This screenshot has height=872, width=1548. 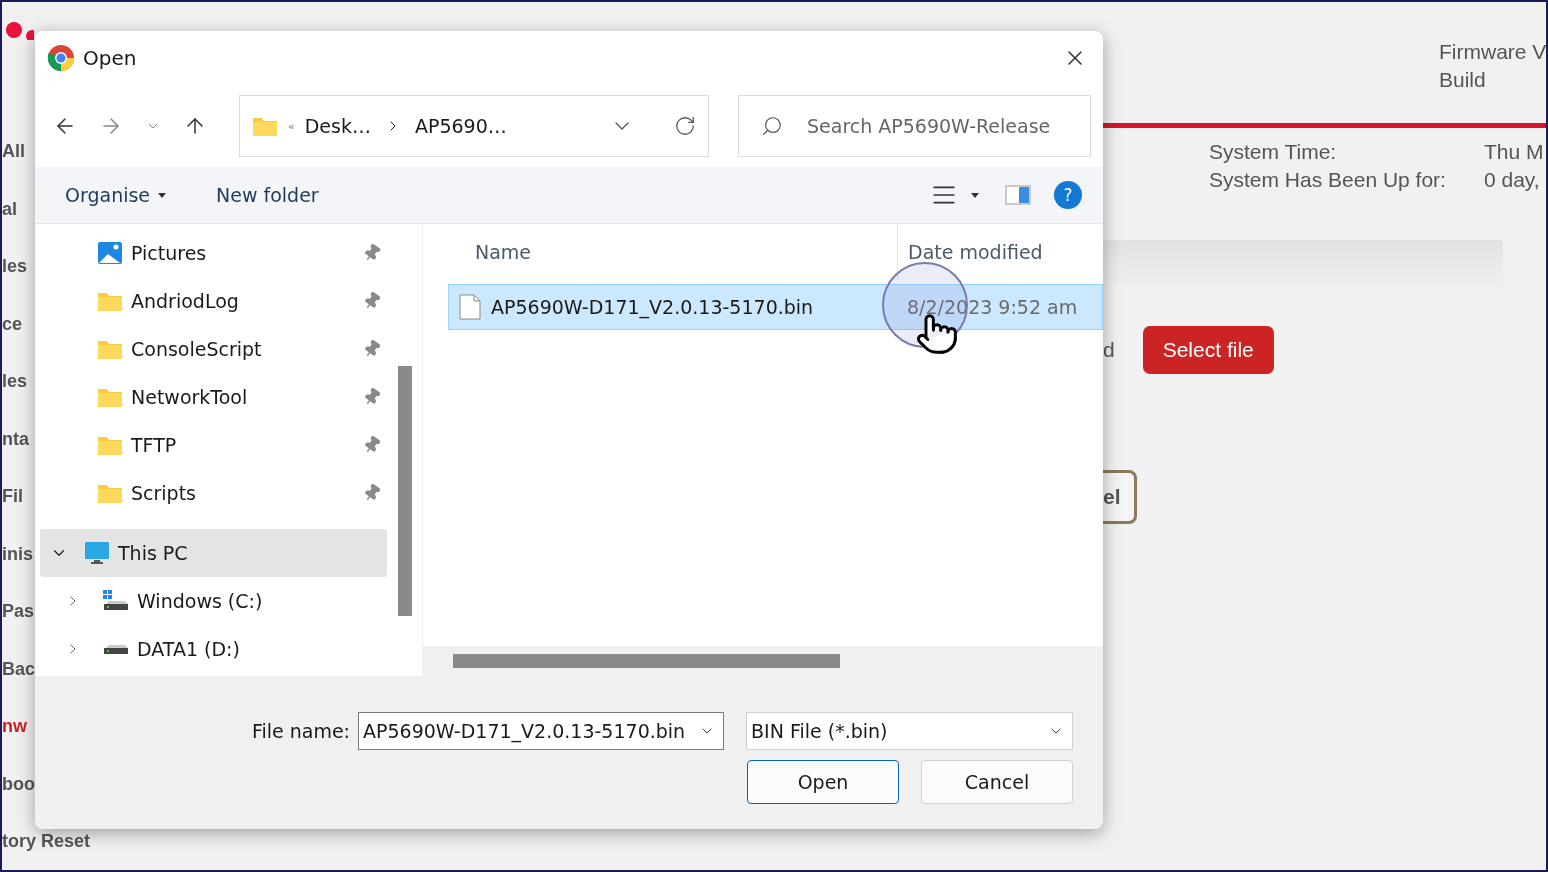 What do you see at coordinates (213, 349) in the screenshot?
I see `nav-item: ConsoleScript` at bounding box center [213, 349].